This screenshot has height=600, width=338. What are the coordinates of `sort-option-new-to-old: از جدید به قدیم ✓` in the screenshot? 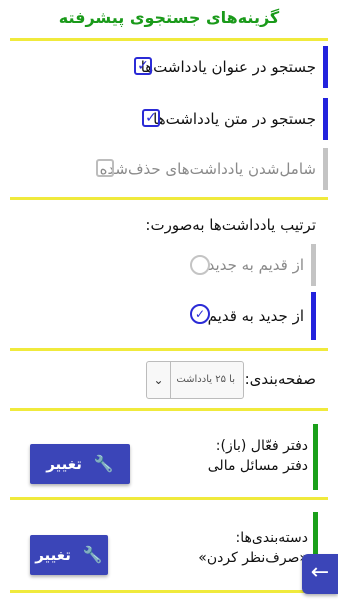 It's located at (173, 316).